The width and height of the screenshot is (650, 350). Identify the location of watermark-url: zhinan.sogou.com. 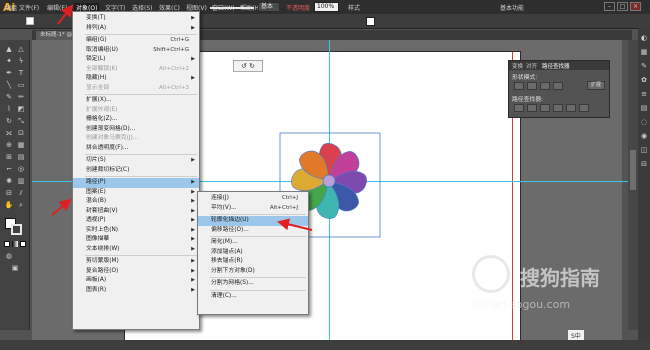
(520, 304).